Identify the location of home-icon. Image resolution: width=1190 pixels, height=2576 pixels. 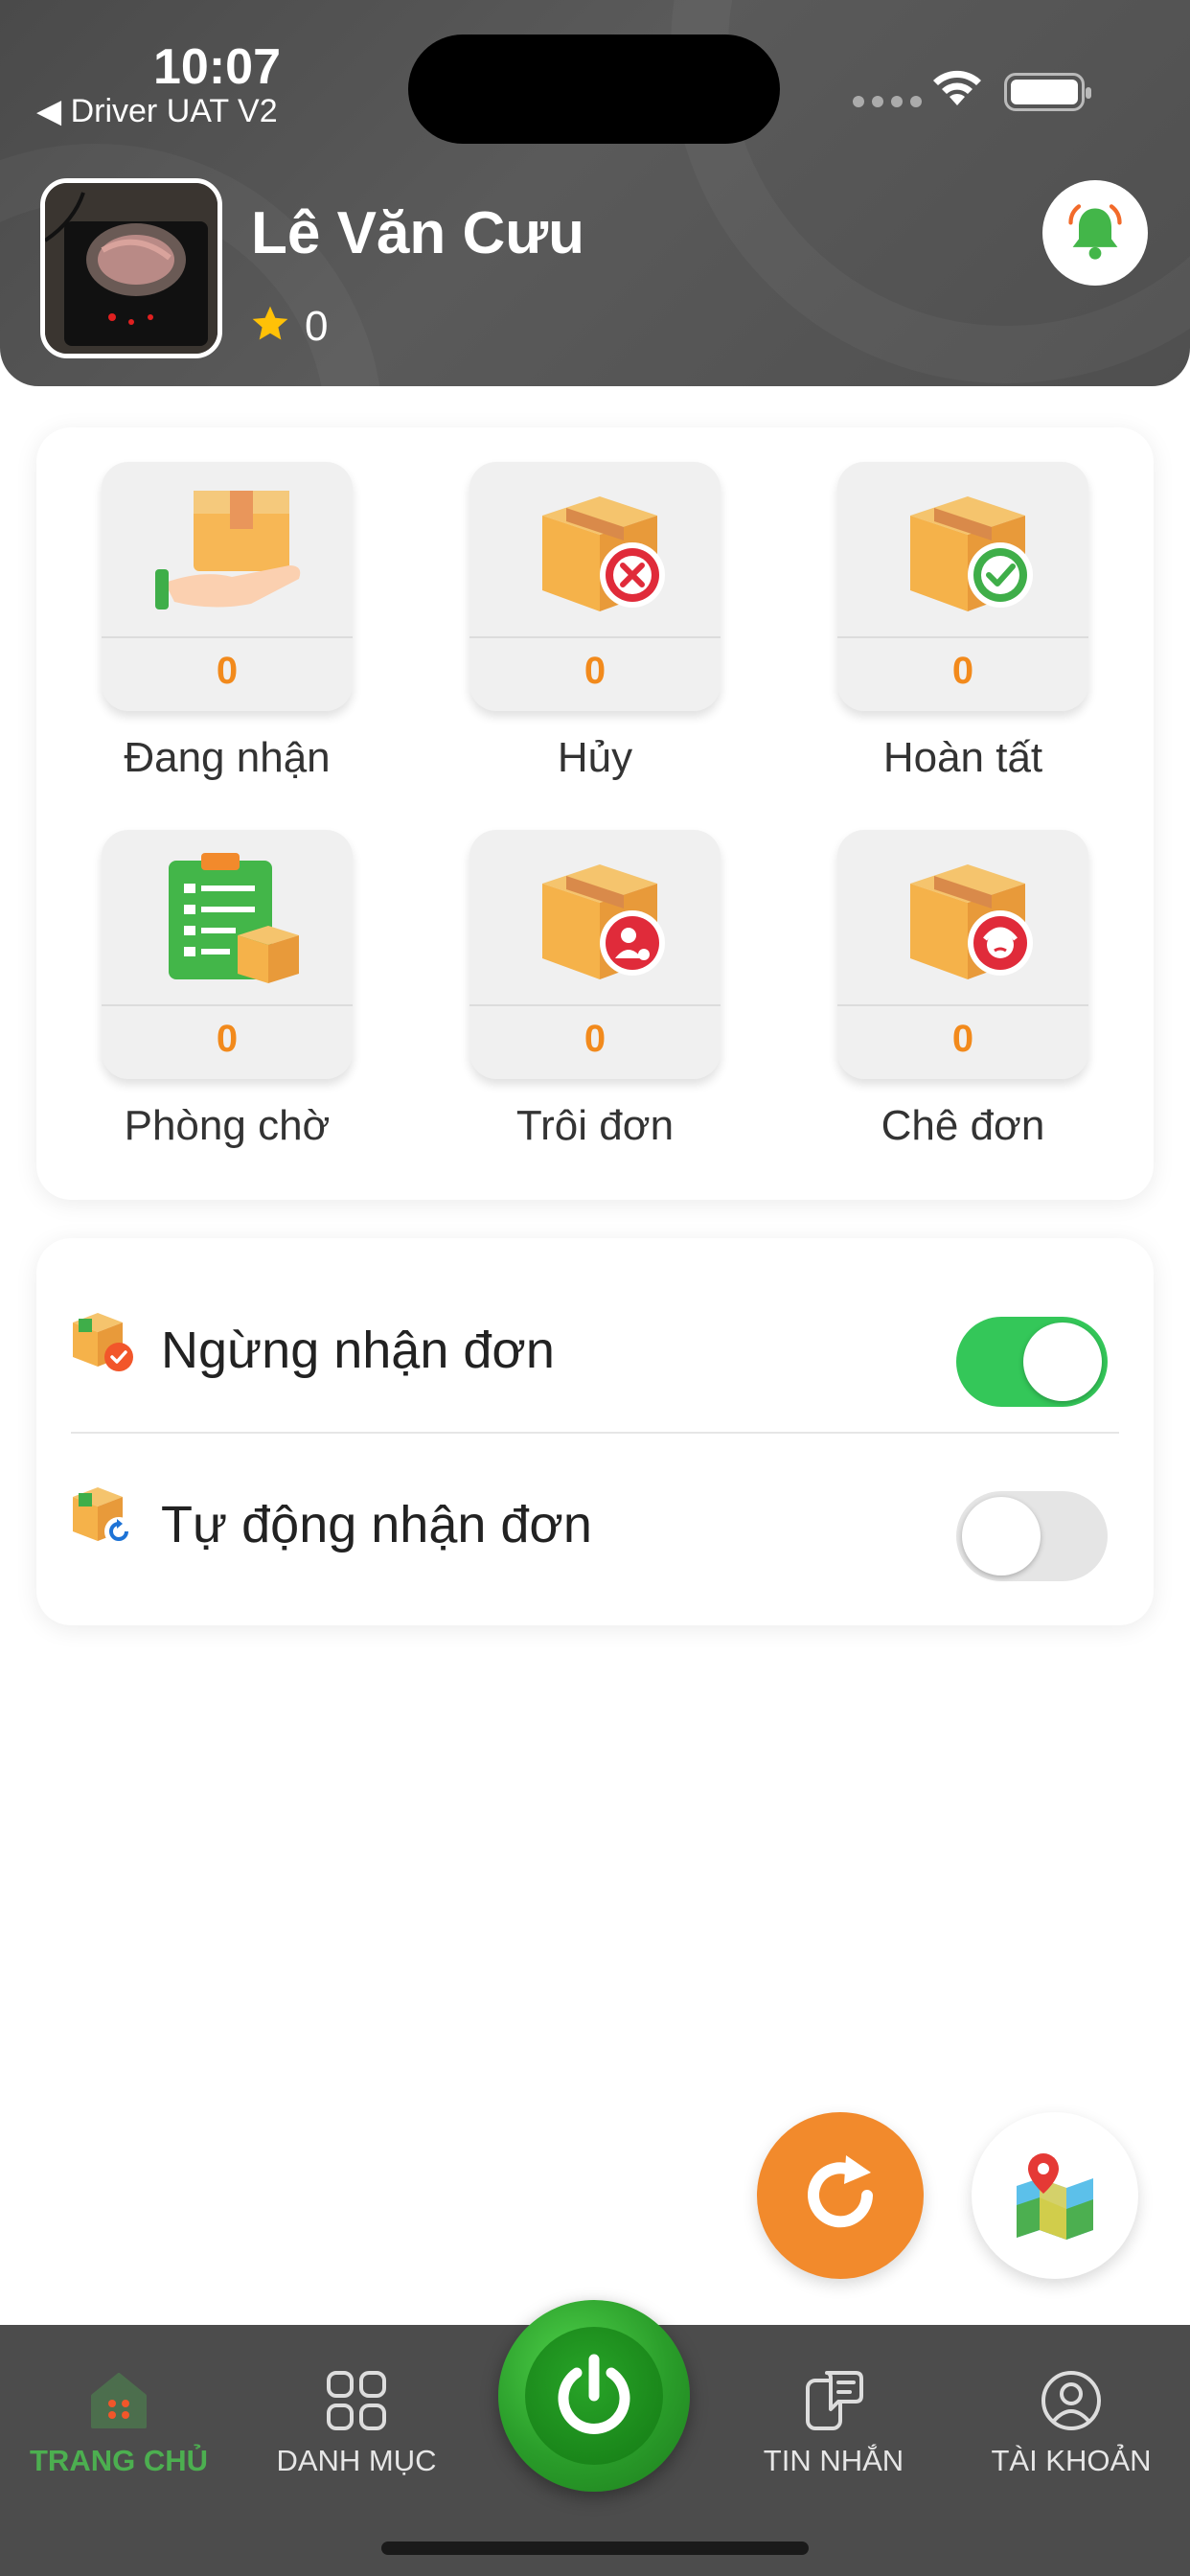
(119, 2400).